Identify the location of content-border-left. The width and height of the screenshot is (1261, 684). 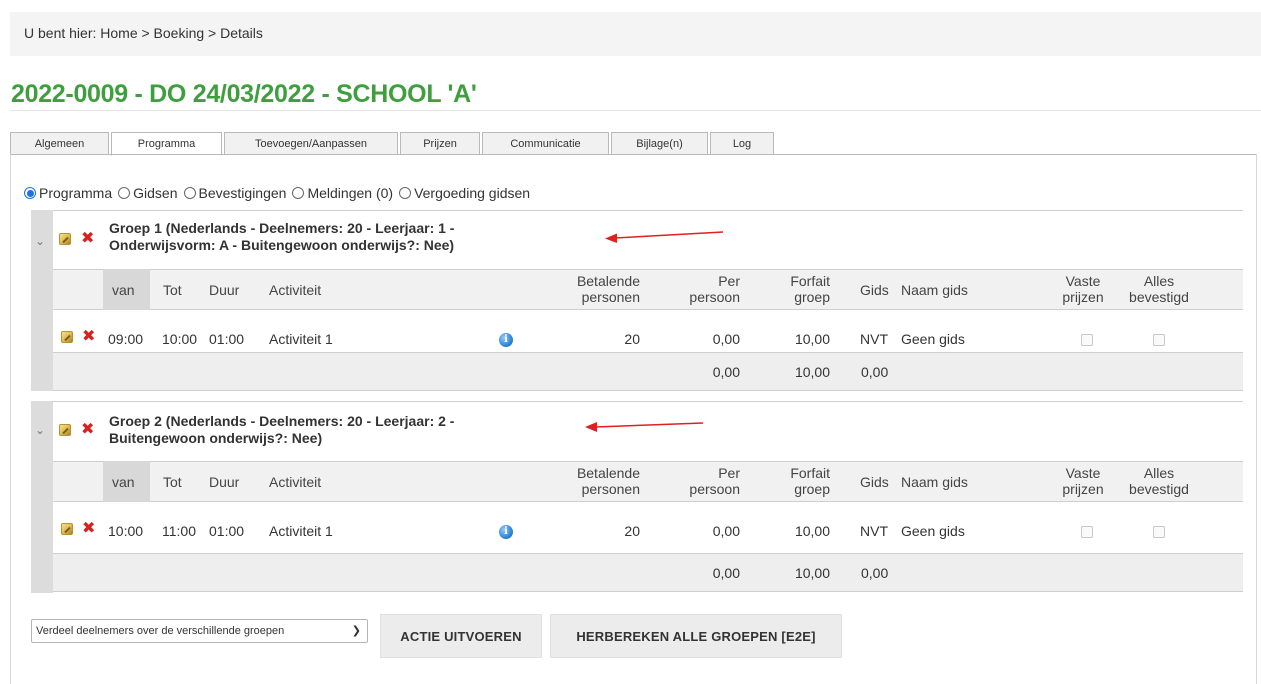
(10, 419).